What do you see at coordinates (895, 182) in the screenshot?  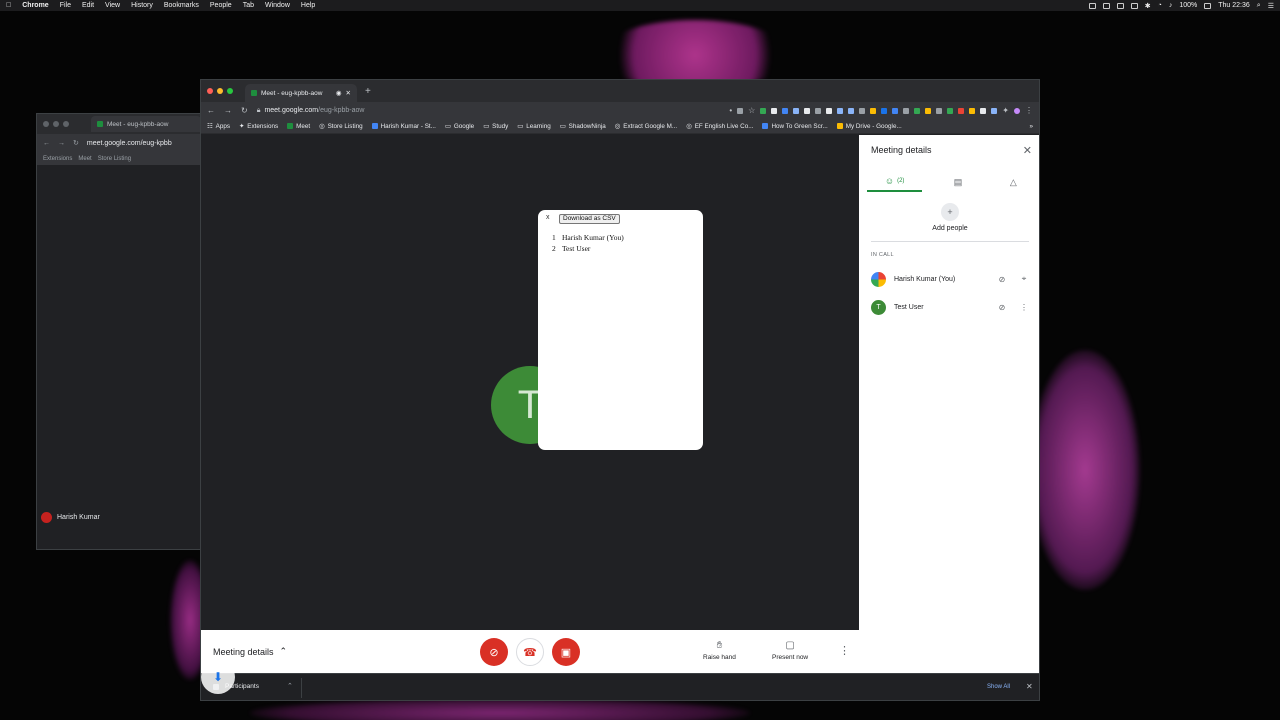 I see `tab-people: ☺ (2)` at bounding box center [895, 182].